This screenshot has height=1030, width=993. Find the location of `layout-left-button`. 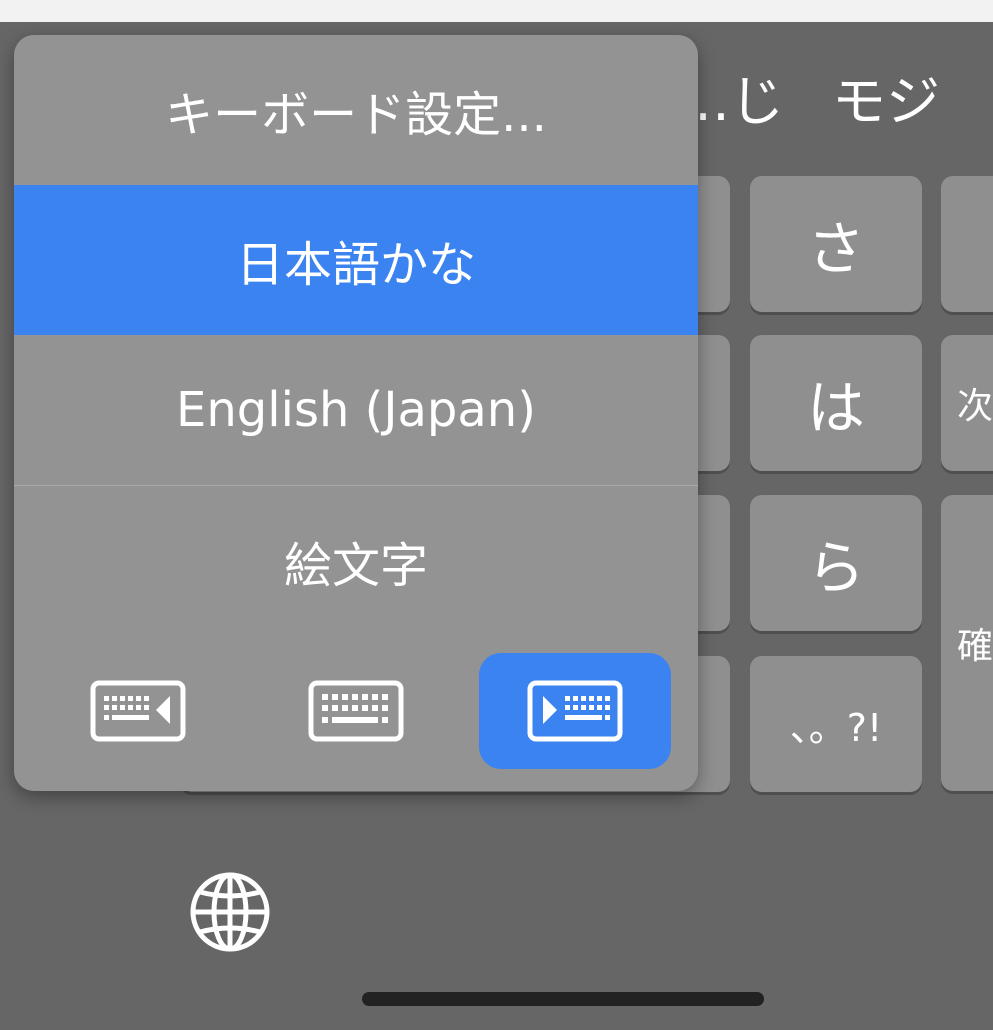

layout-left-button is located at coordinates (138, 711).